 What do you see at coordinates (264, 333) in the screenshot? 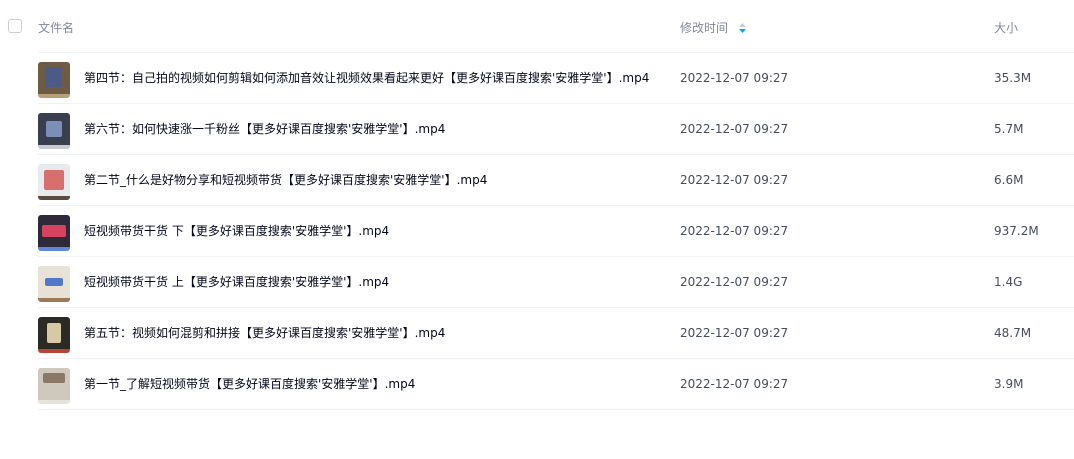
I see `file-name: 第五节：视频如何混剪和拼接【更多好课百度搜索'安雅学堂'】.mp4` at bounding box center [264, 333].